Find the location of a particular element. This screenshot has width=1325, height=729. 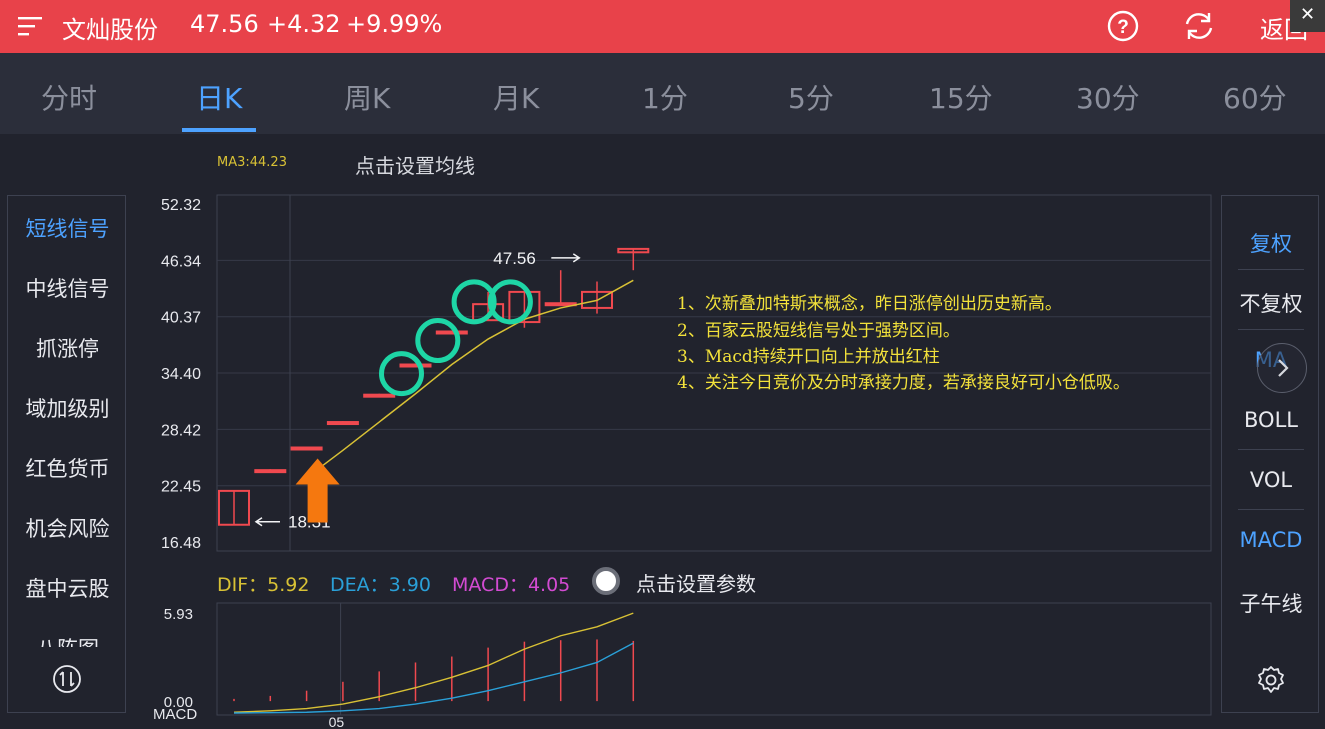

menu-boll: BOLL is located at coordinates (1271, 420).